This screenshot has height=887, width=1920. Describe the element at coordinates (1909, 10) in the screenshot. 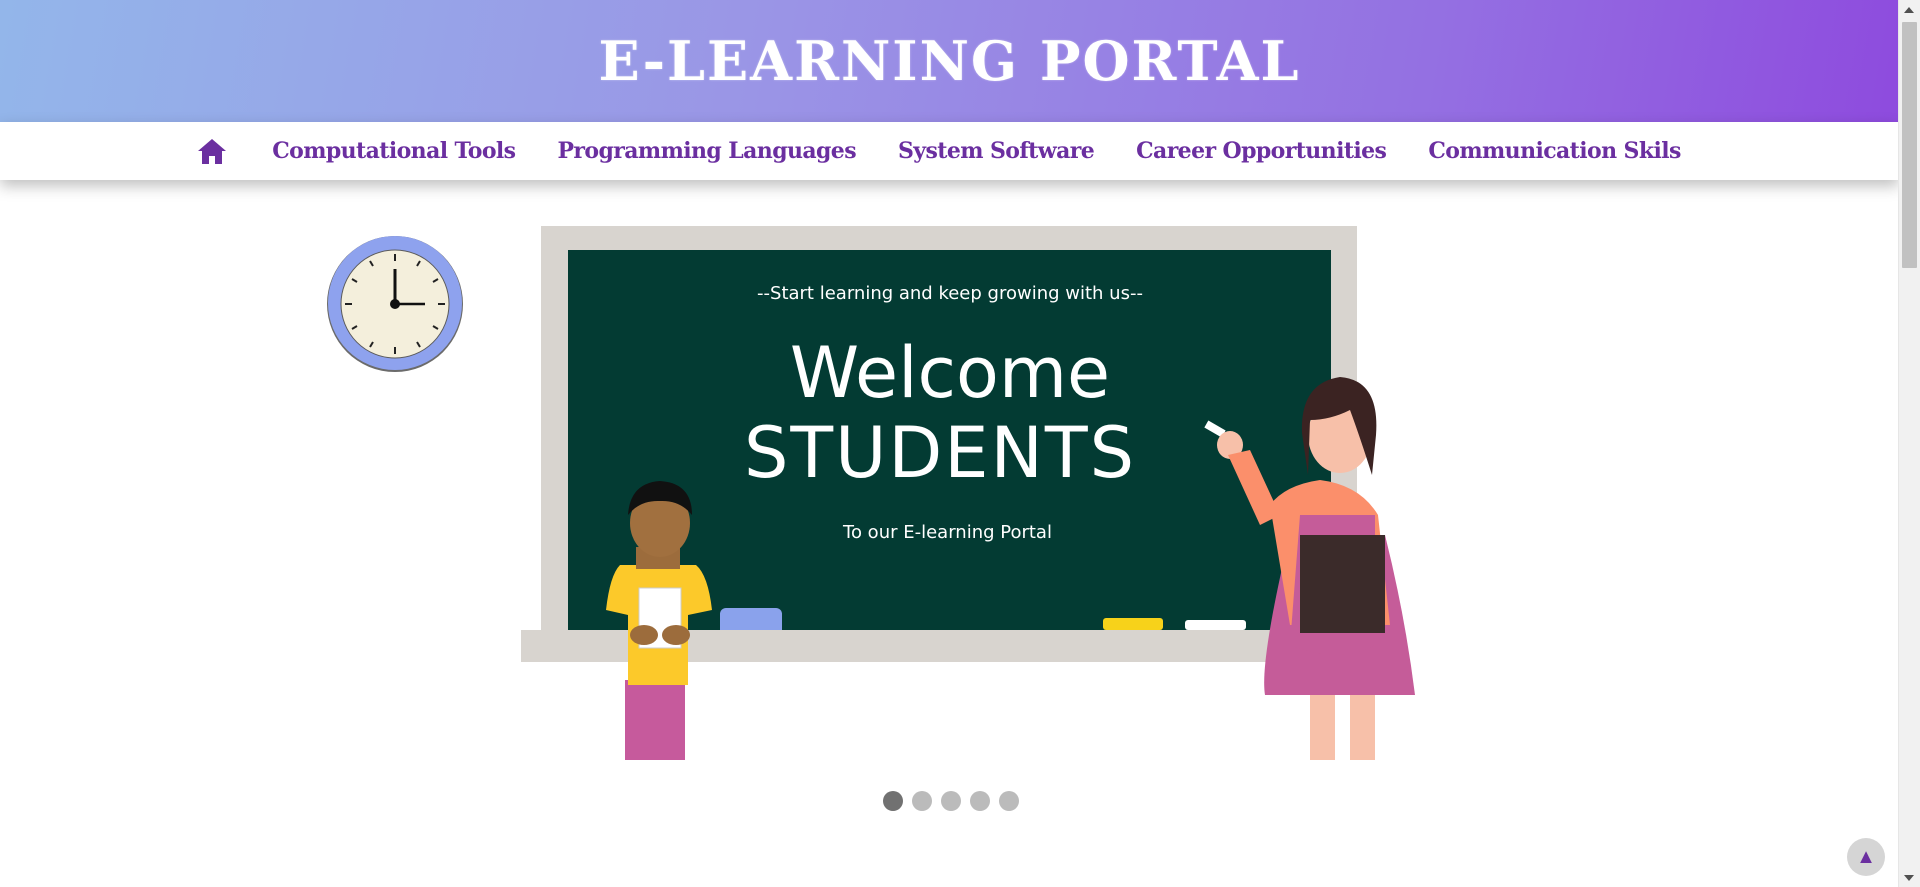

I see `scroll-up-icon` at that location.